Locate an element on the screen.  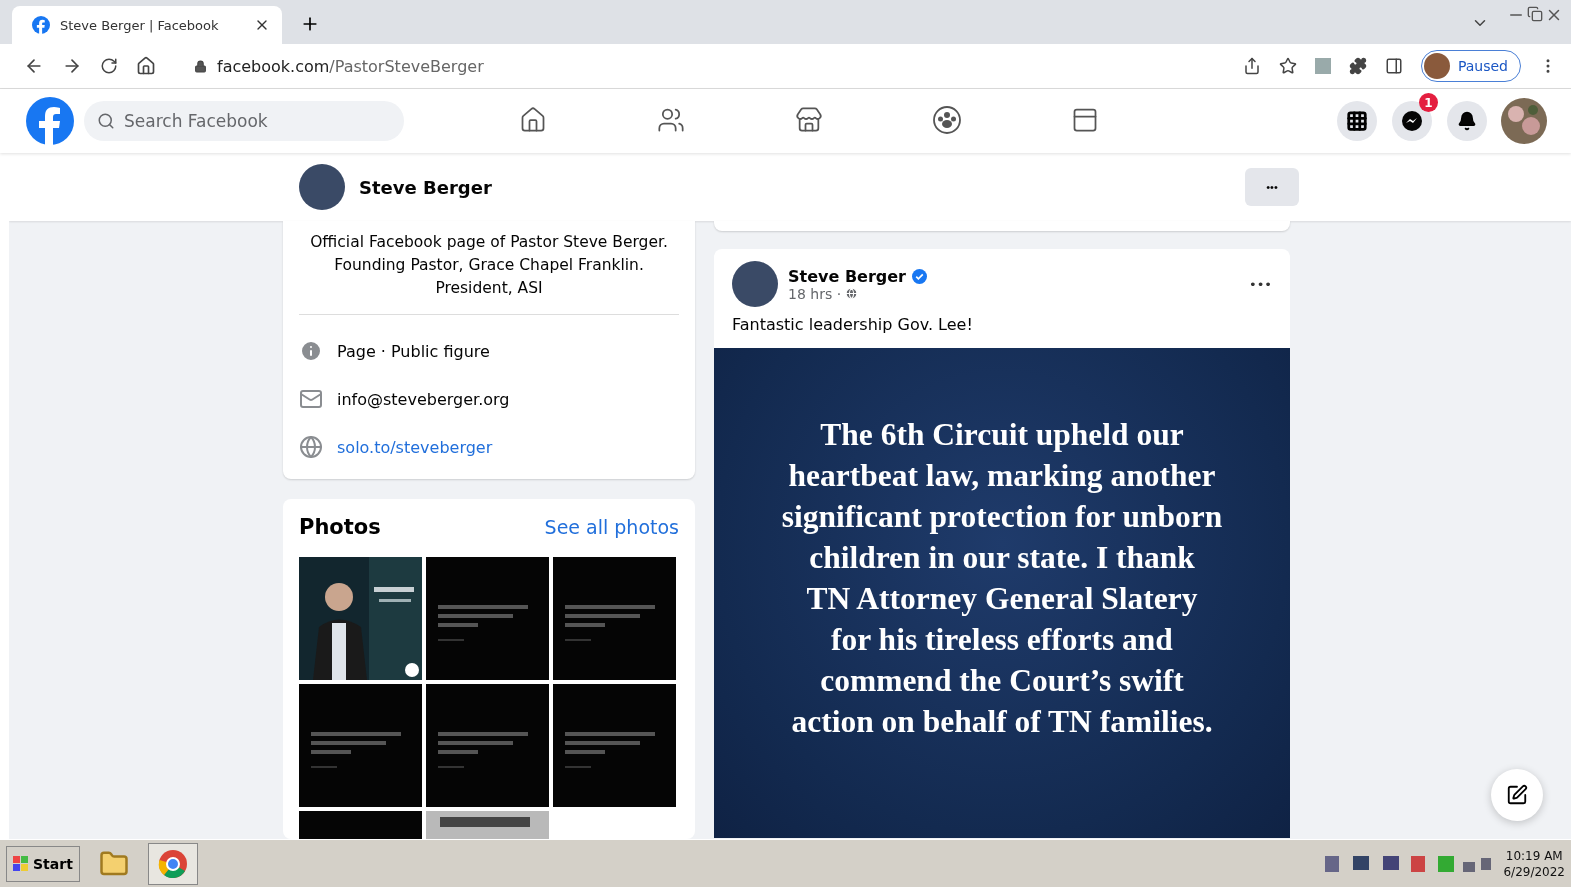
store-icon is located at coordinates (809, 119).